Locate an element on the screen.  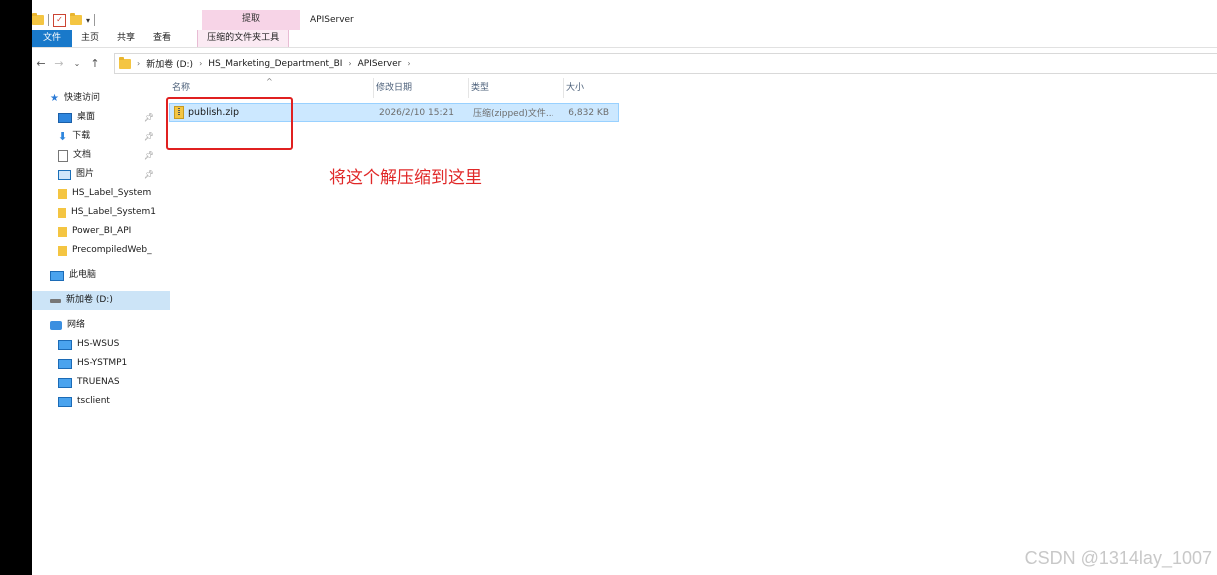
sidebar-item-recent-folder: Power_BI_API is located at coordinates (101, 231).